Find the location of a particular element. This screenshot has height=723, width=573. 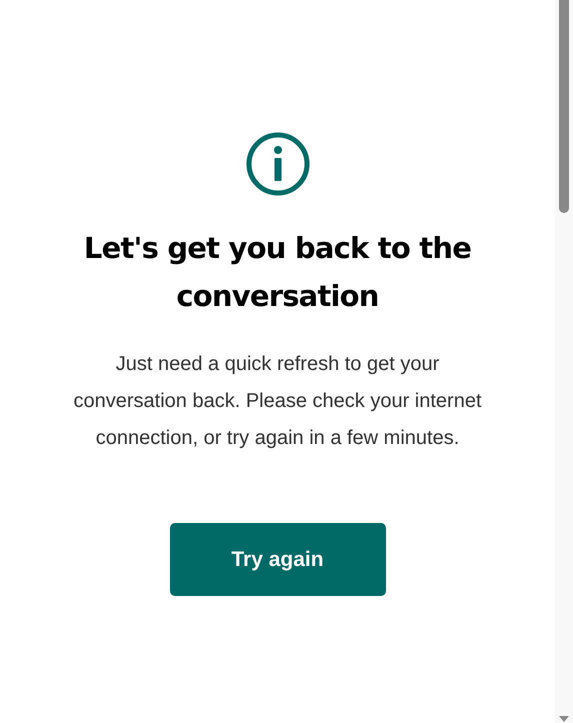

scrollbar-thumb is located at coordinates (564, 106).